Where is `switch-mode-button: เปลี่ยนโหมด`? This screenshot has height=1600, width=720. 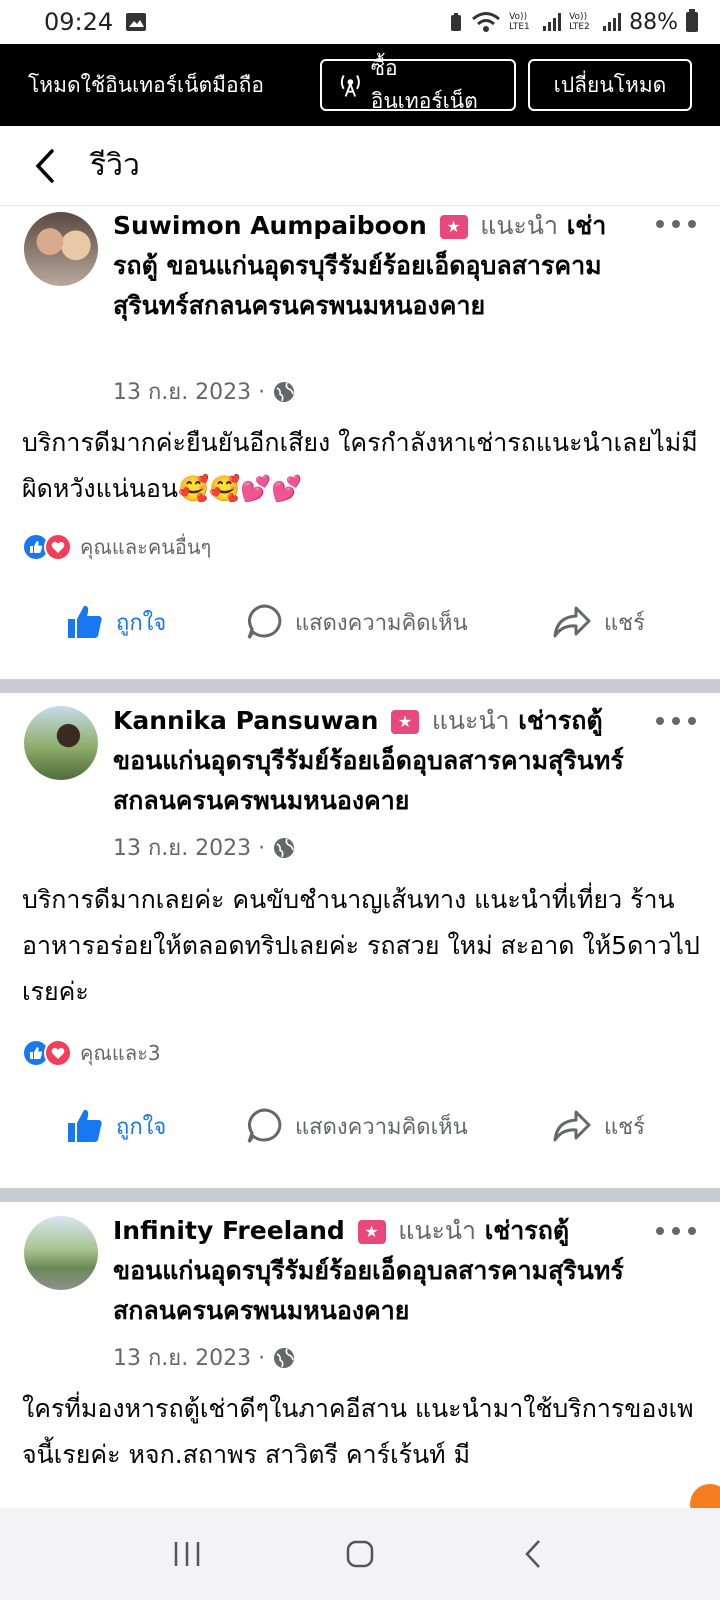
switch-mode-button: เปลี่ยนโหมด is located at coordinates (610, 85).